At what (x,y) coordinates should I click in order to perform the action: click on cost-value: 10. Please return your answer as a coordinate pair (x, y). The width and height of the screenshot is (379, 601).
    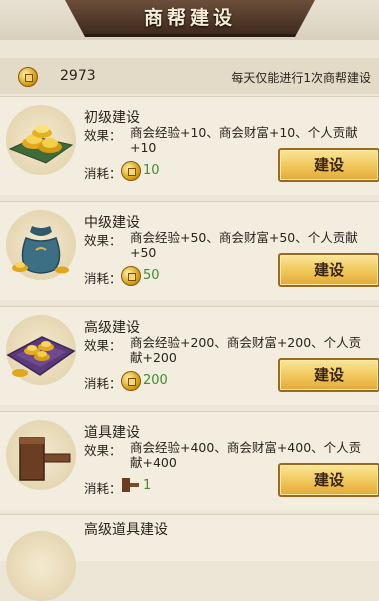
    Looking at the image, I should click on (151, 170).